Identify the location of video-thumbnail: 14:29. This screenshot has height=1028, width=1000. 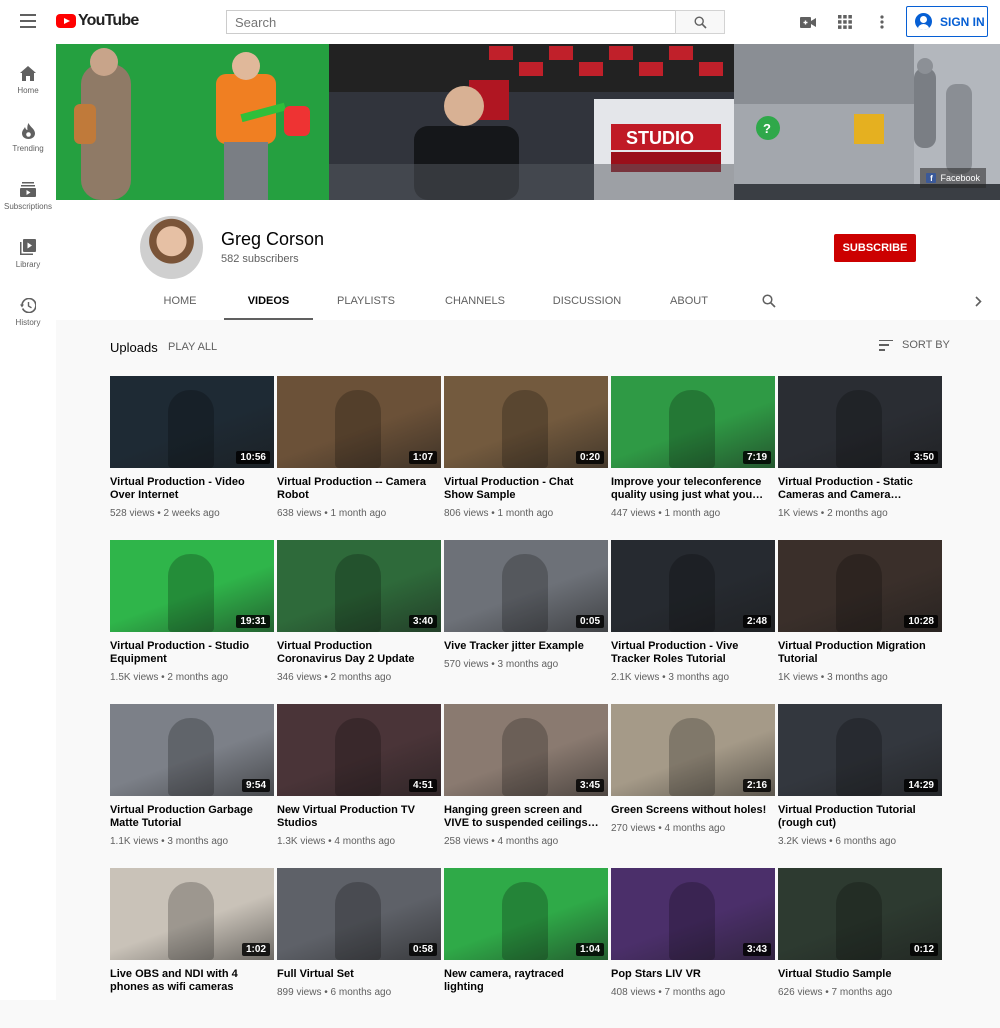
(860, 750).